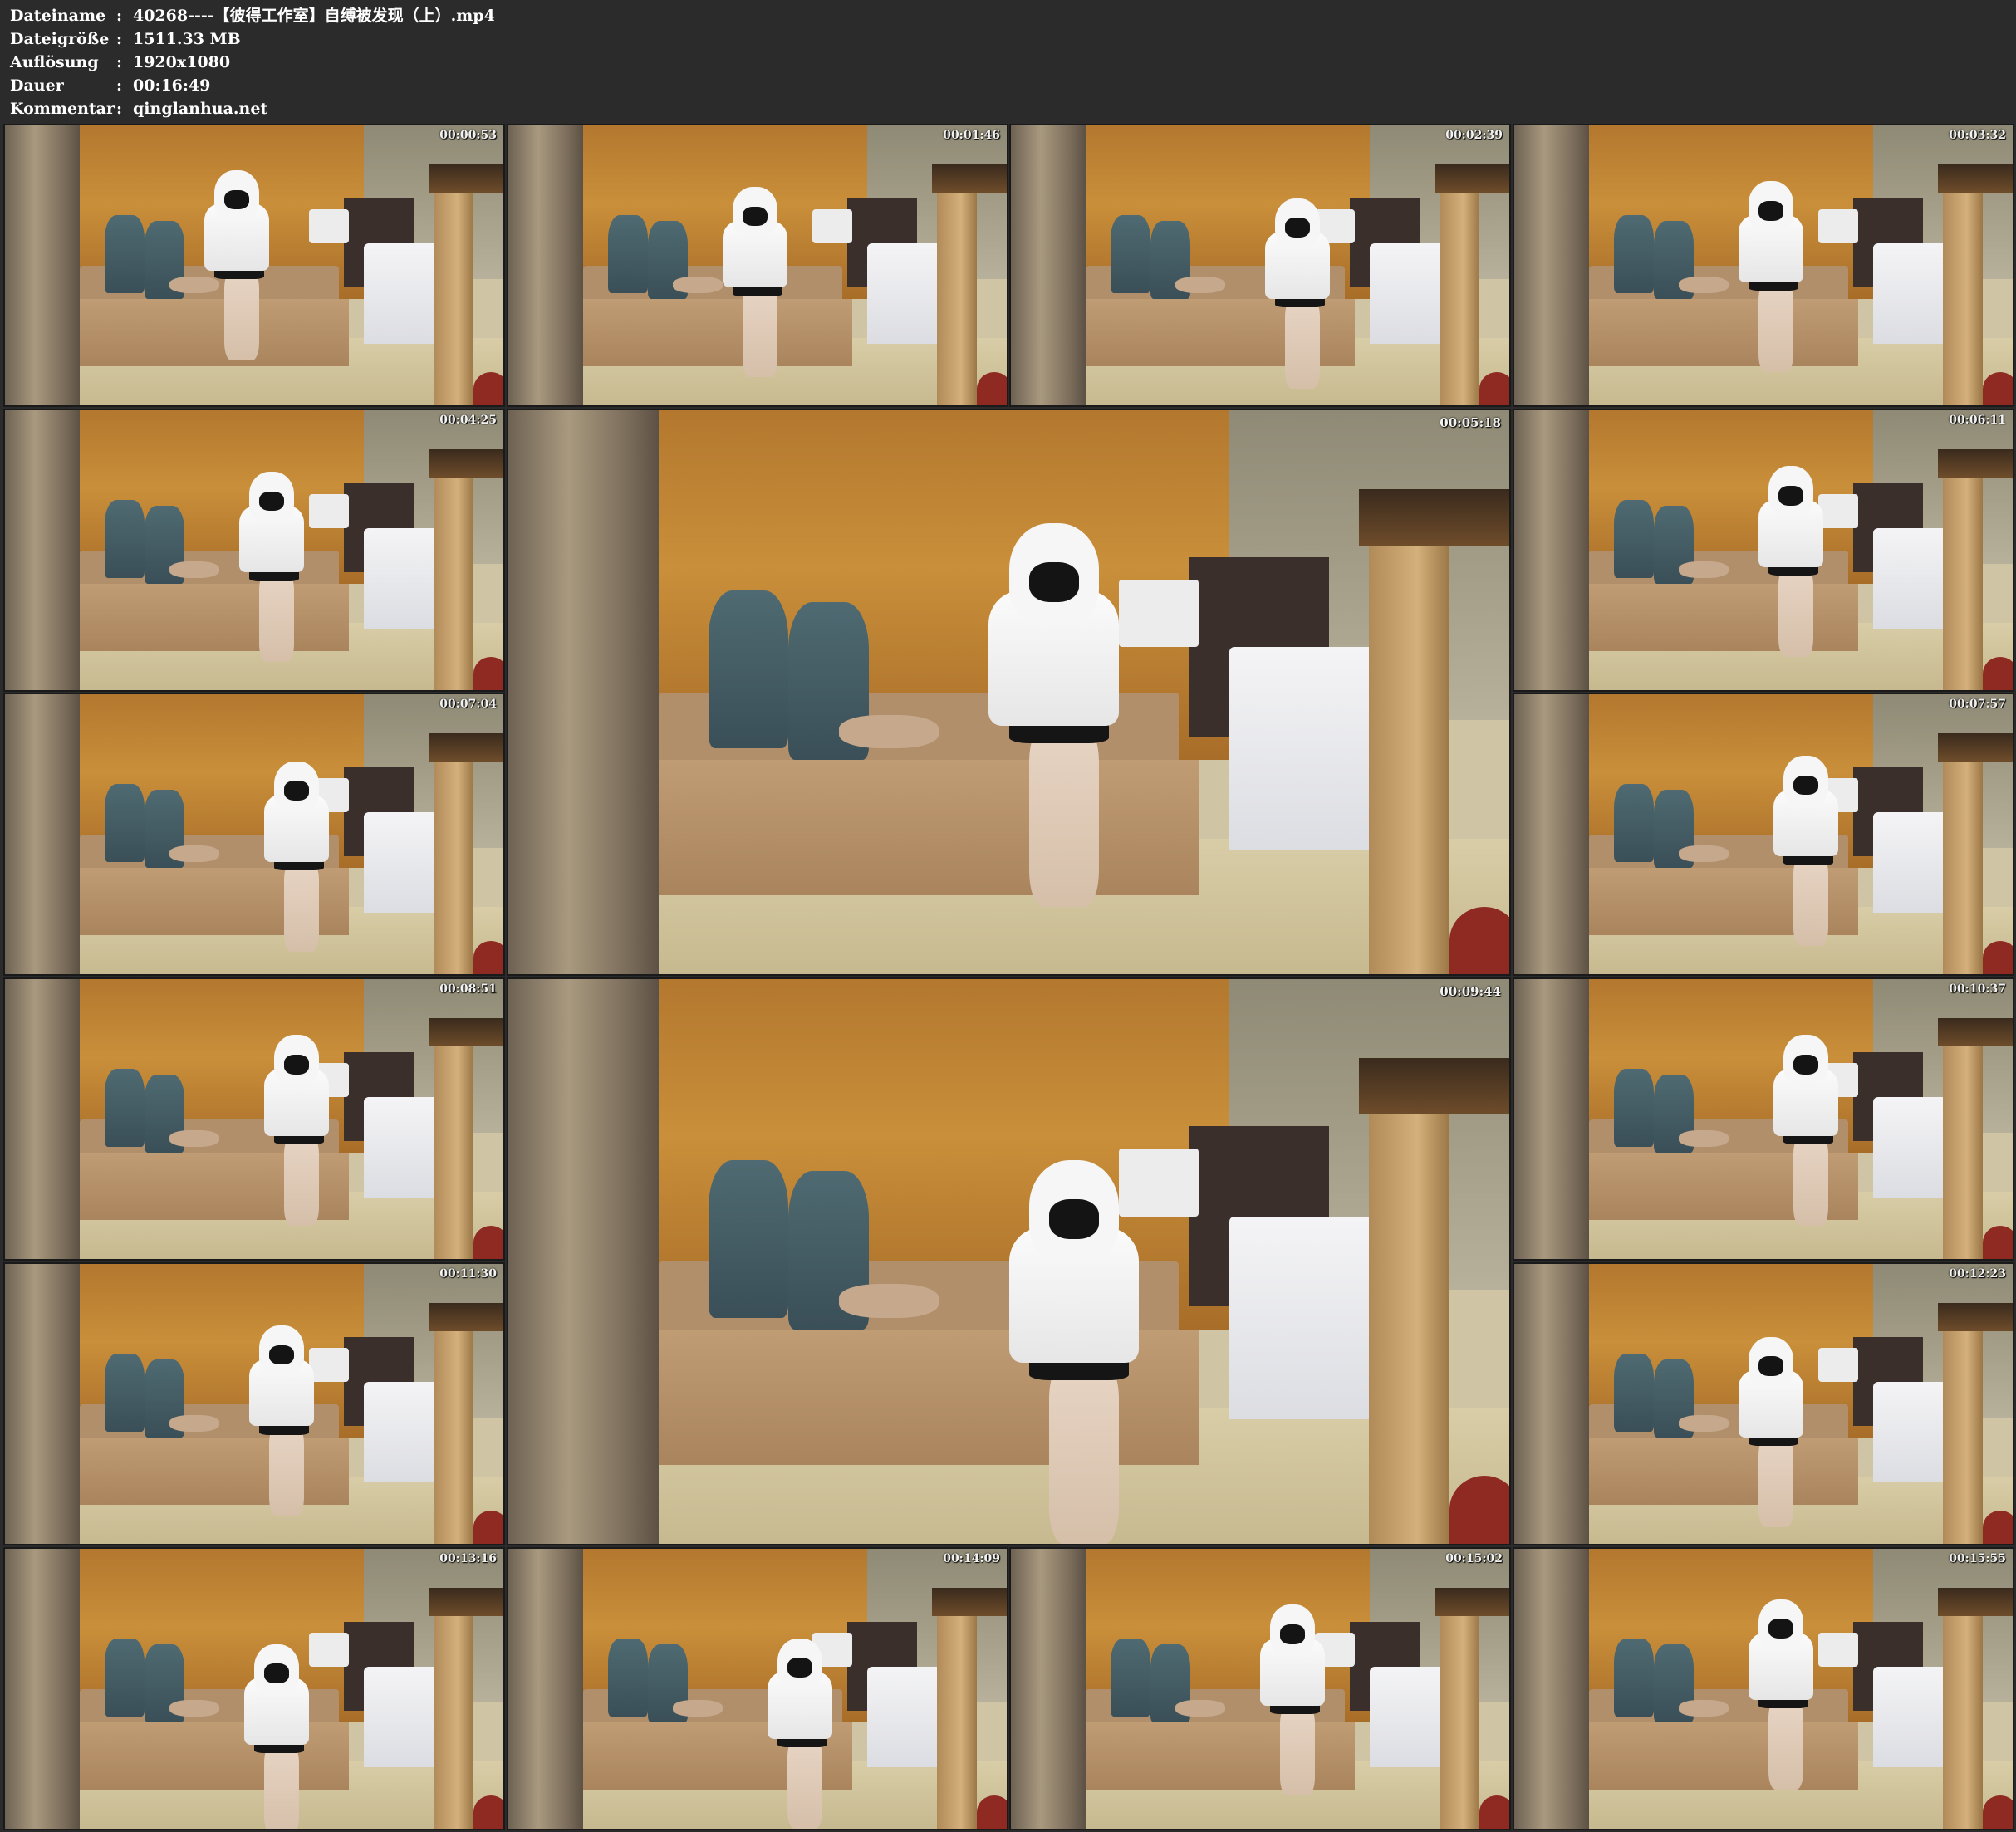  What do you see at coordinates (314, 16) in the screenshot?
I see `info-value-filename: 40268----【彼得工作室】自缚被发现（上）.mp4` at bounding box center [314, 16].